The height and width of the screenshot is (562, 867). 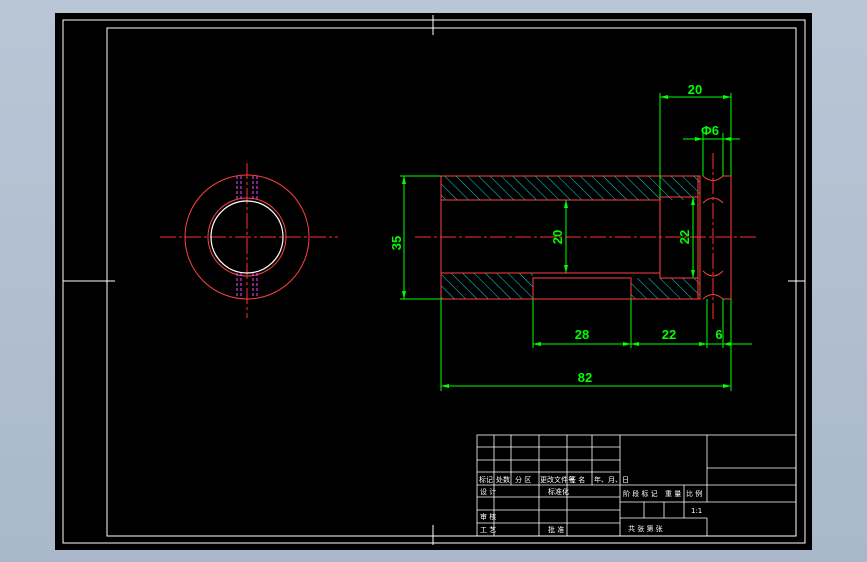 I want to click on tb-standardization: 标准化, so click(x=558, y=491).